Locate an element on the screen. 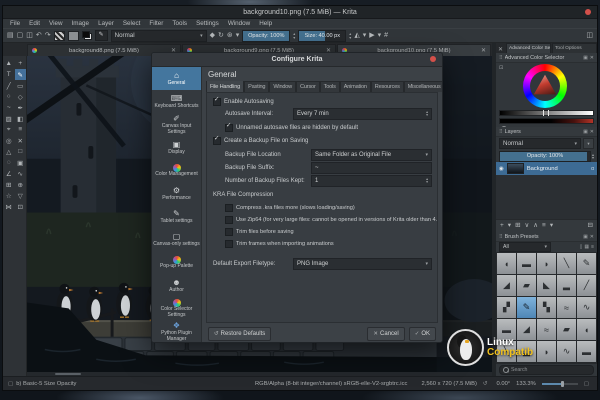  layer-tool-button: + is located at coordinates (502, 226).